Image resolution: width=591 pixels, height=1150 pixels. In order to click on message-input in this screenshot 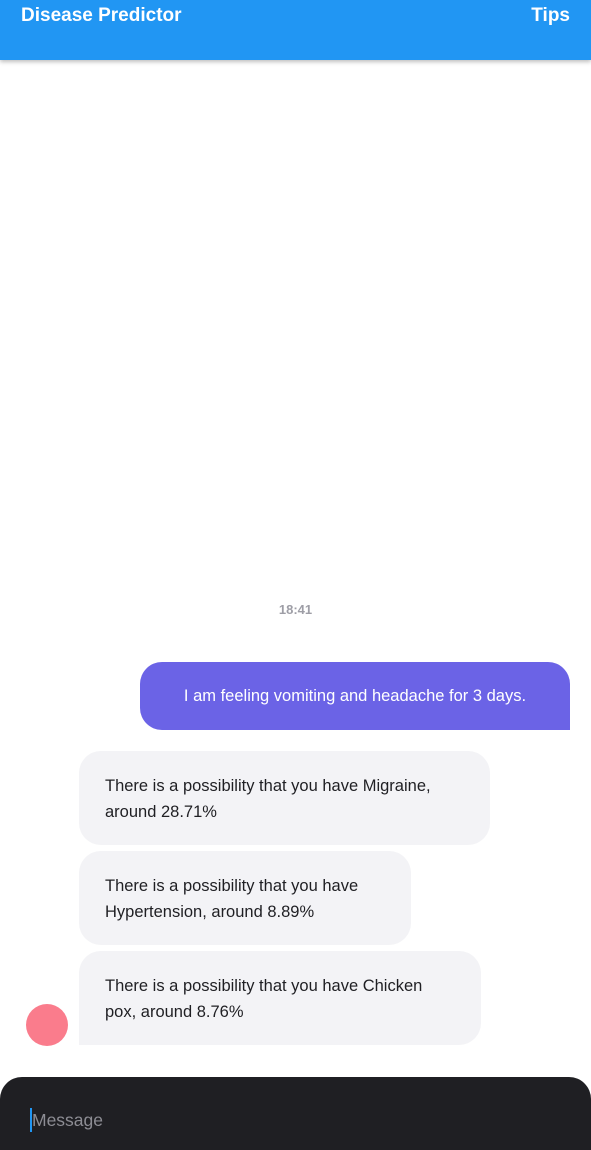, I will do `click(292, 1120)`.